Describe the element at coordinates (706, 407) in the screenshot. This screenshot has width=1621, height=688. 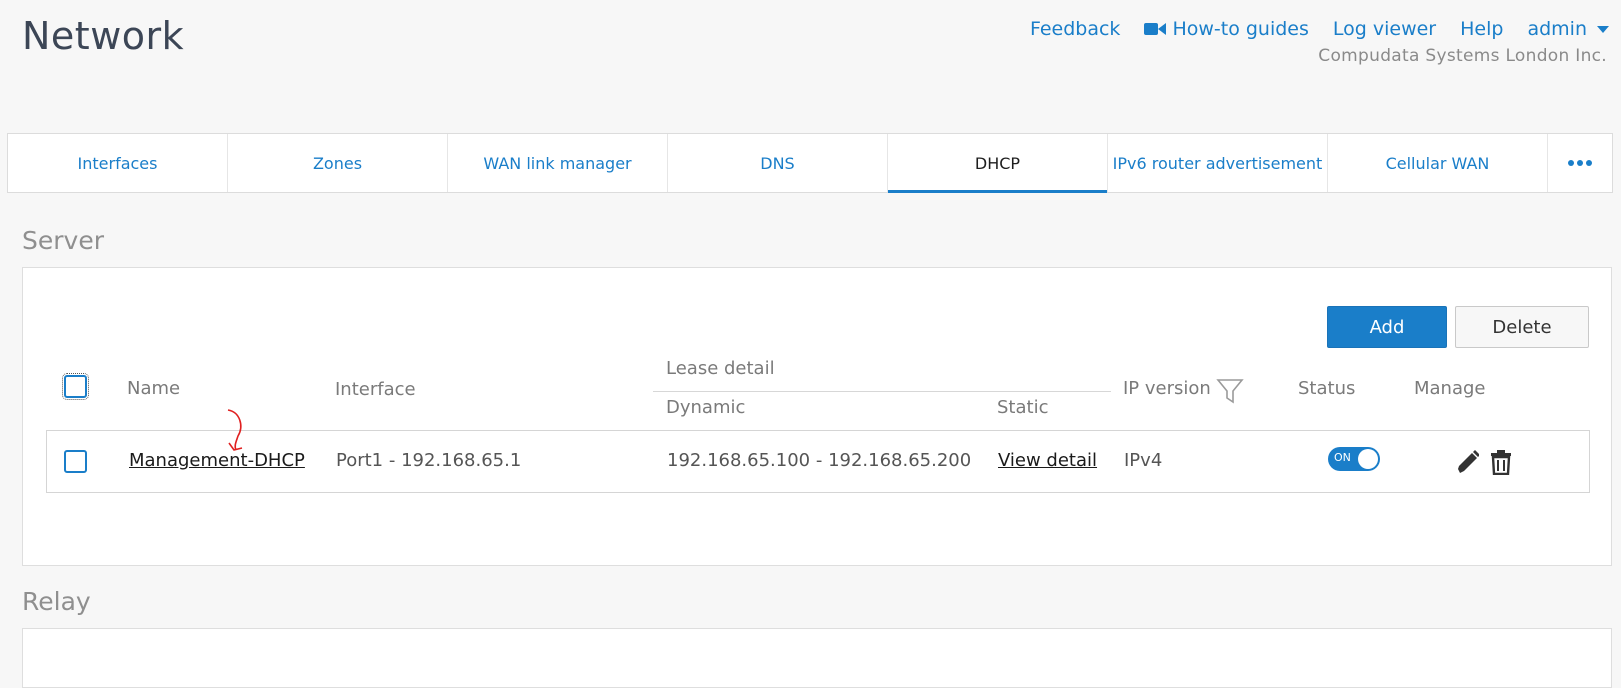
I see `col-dynamic: Dynamic` at that location.